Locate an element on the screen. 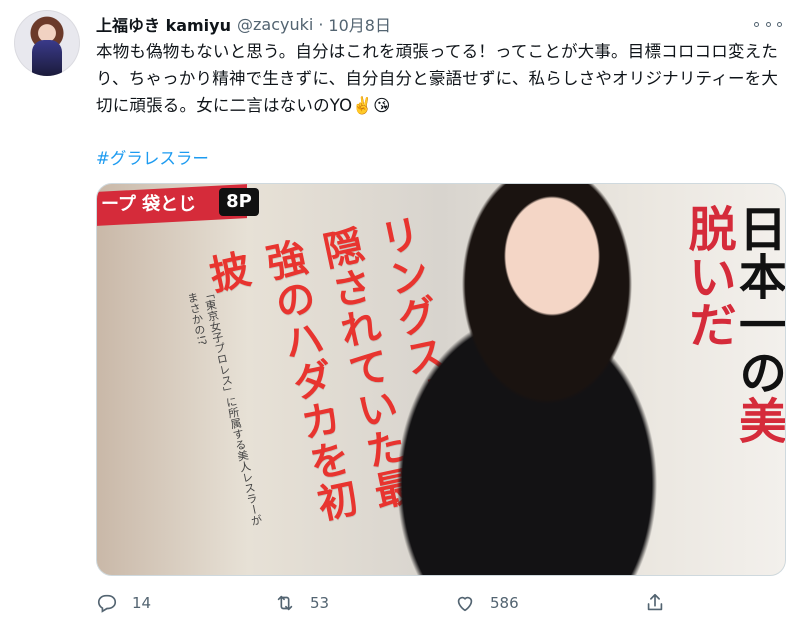 Image resolution: width=800 pixels, height=623 pixels. reply-count: 14 is located at coordinates (142, 603).